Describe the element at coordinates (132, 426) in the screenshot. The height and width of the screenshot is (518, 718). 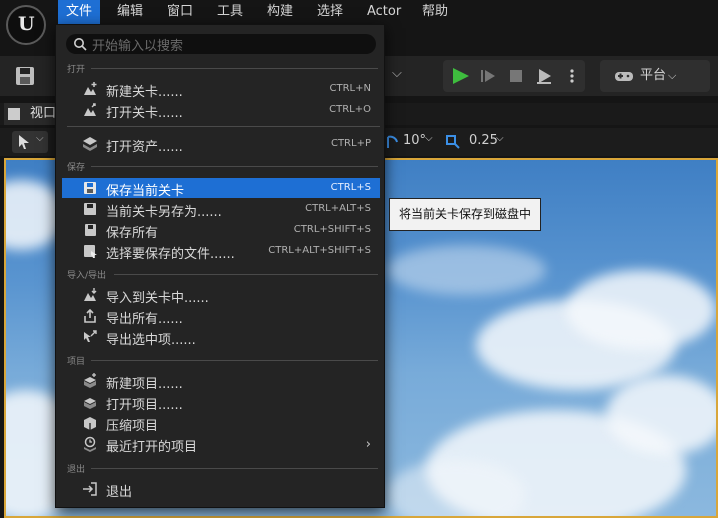
I see `menu-item-label: 压缩项目` at that location.